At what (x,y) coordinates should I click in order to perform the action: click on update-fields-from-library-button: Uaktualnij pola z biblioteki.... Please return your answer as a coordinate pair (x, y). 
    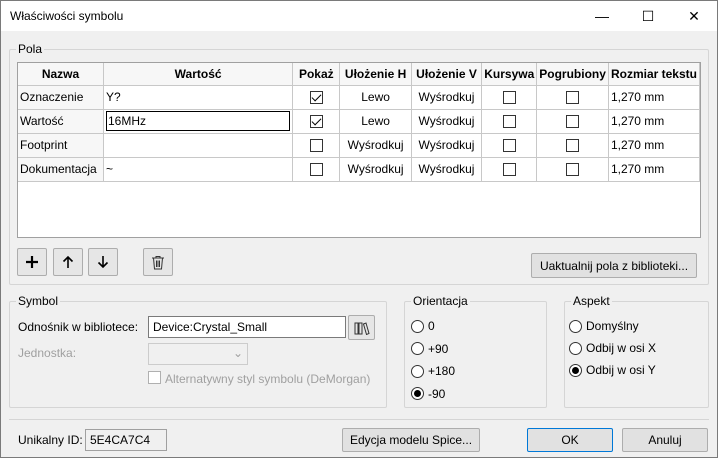
    Looking at the image, I should click on (614, 265).